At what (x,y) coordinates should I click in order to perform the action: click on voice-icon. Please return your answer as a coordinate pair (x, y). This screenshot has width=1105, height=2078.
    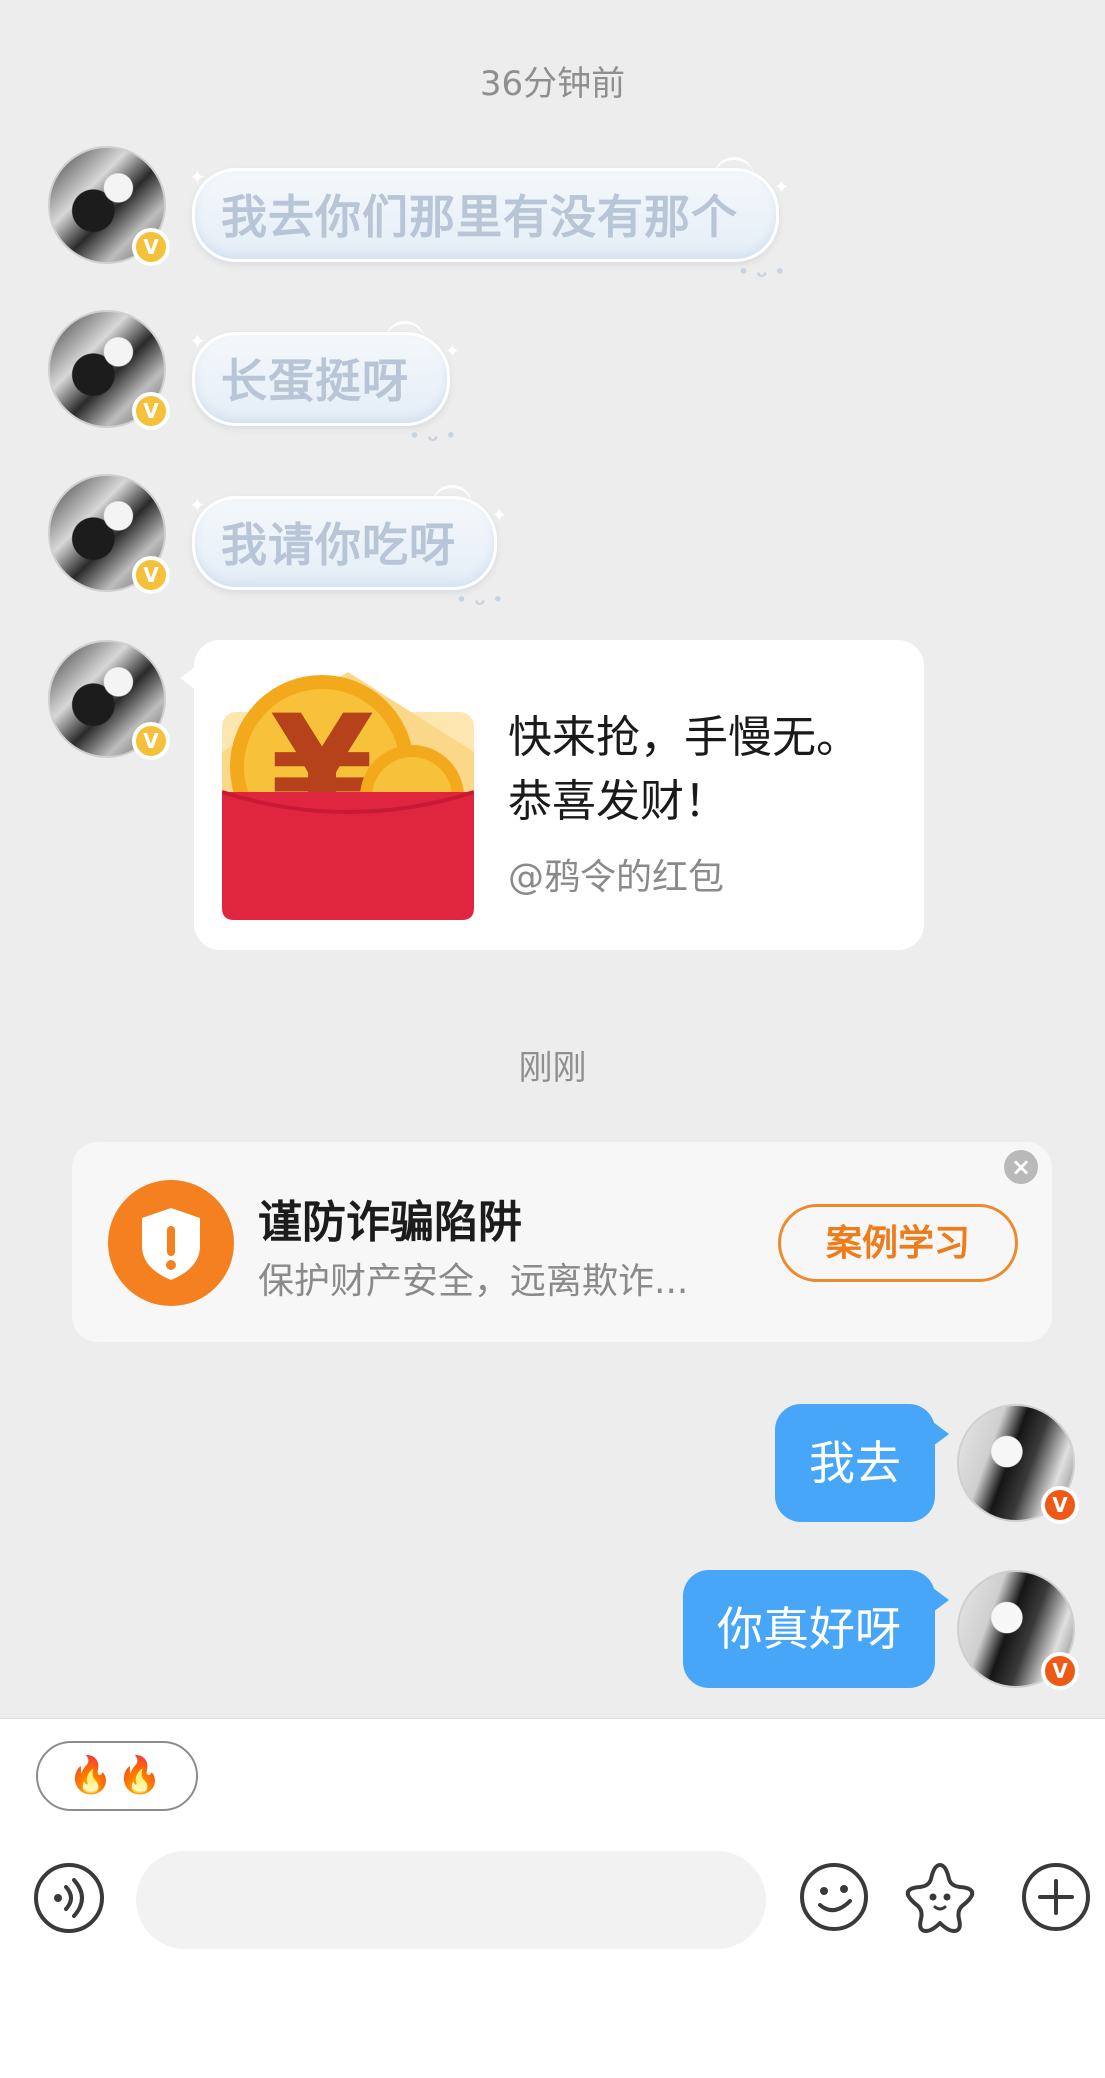
    Looking at the image, I should click on (69, 1898).